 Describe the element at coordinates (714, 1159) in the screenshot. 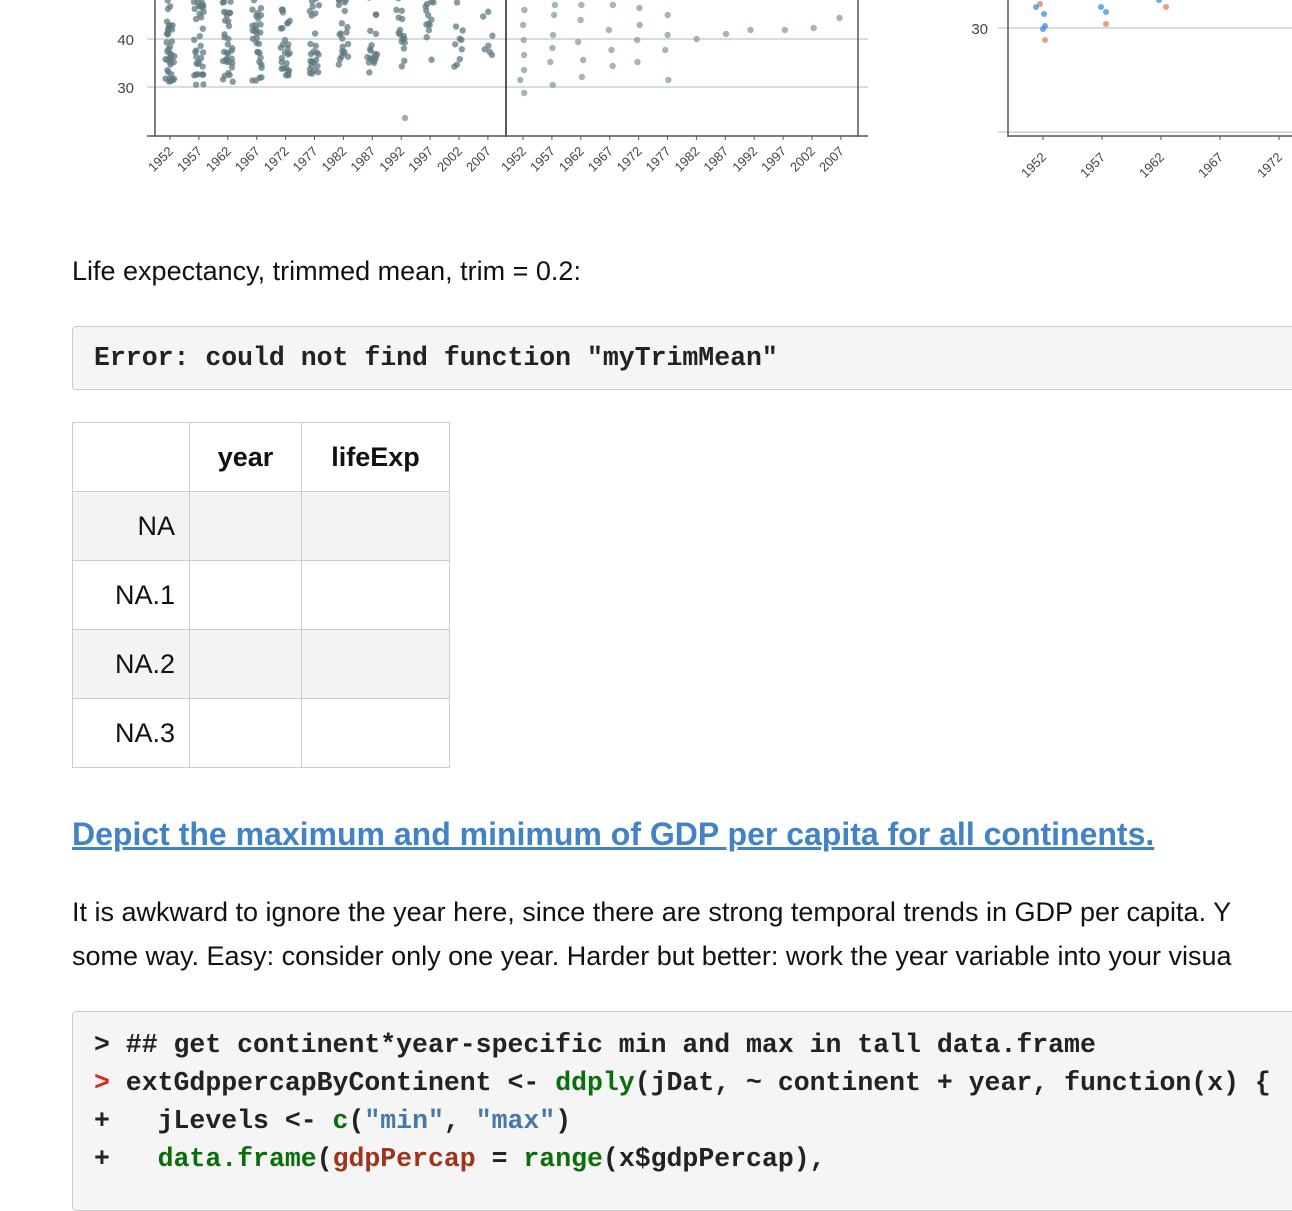

I see `code-text: (x$gdpPercap),` at that location.